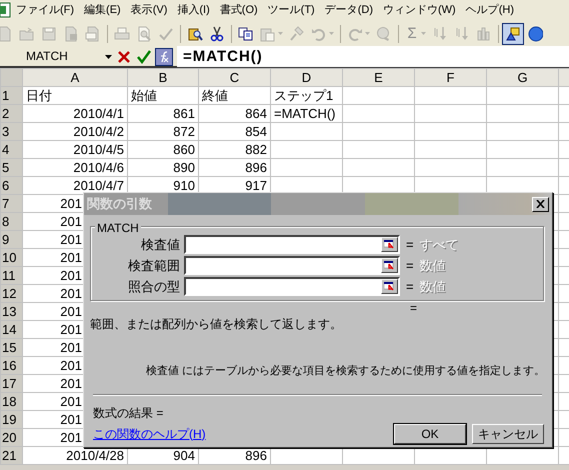 The width and height of the screenshot is (569, 470). Describe the element at coordinates (484, 34) in the screenshot. I see `chart-icon` at that location.